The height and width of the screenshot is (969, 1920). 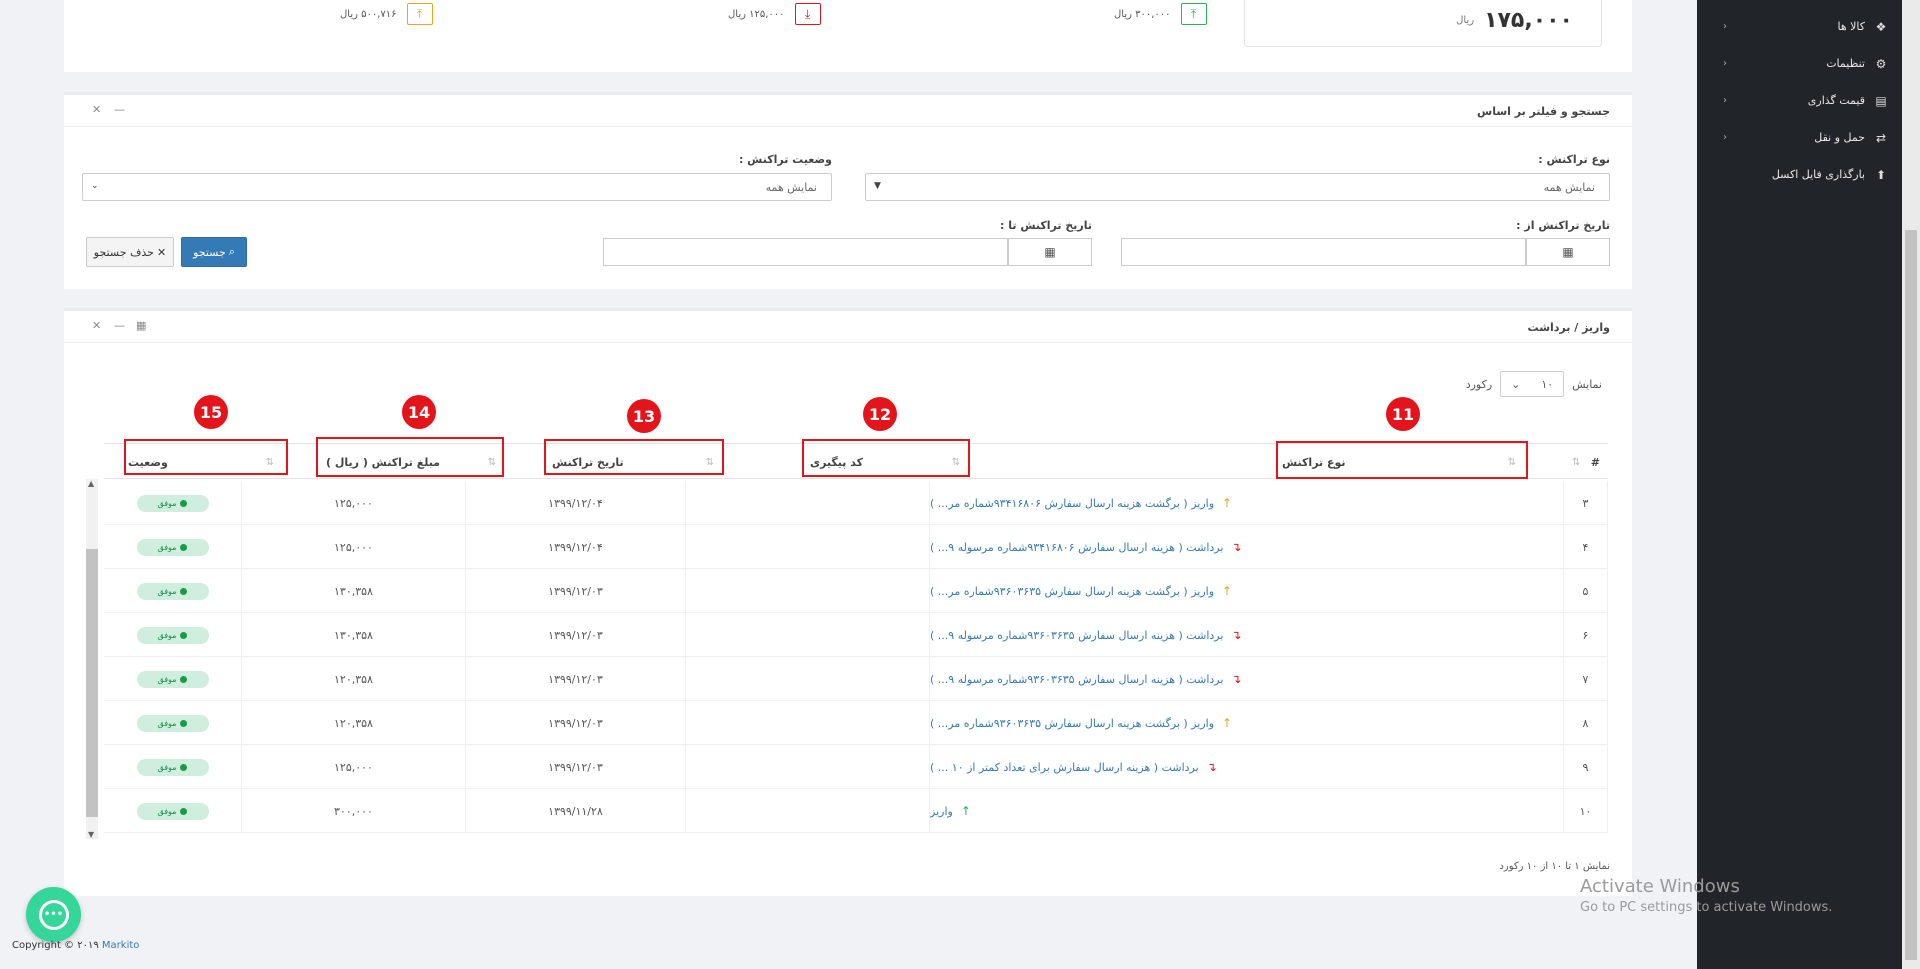 I want to click on date-from-input, so click(x=1323, y=252).